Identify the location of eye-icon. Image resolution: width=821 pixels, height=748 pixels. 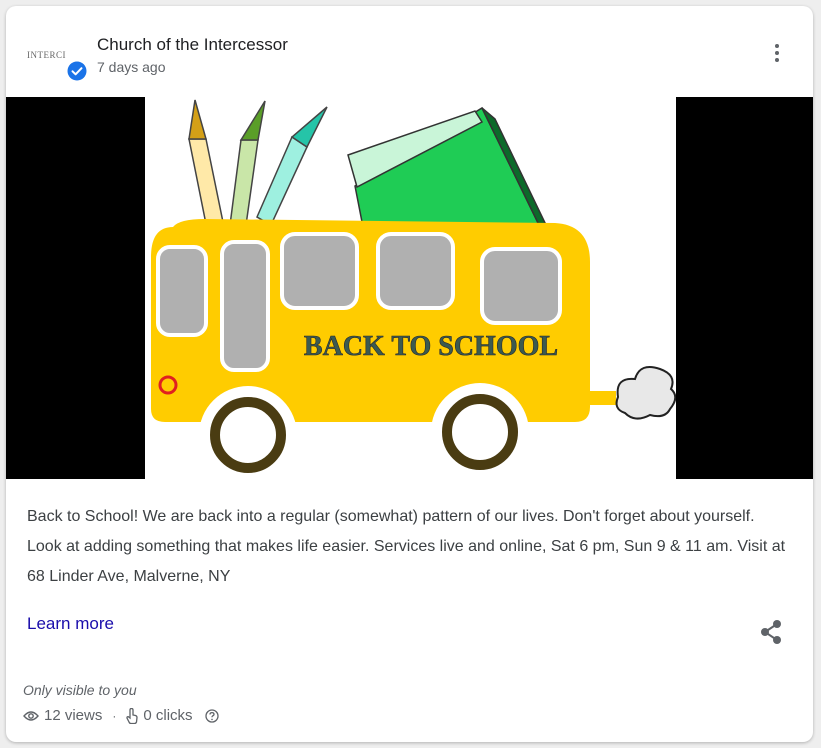
(31, 715).